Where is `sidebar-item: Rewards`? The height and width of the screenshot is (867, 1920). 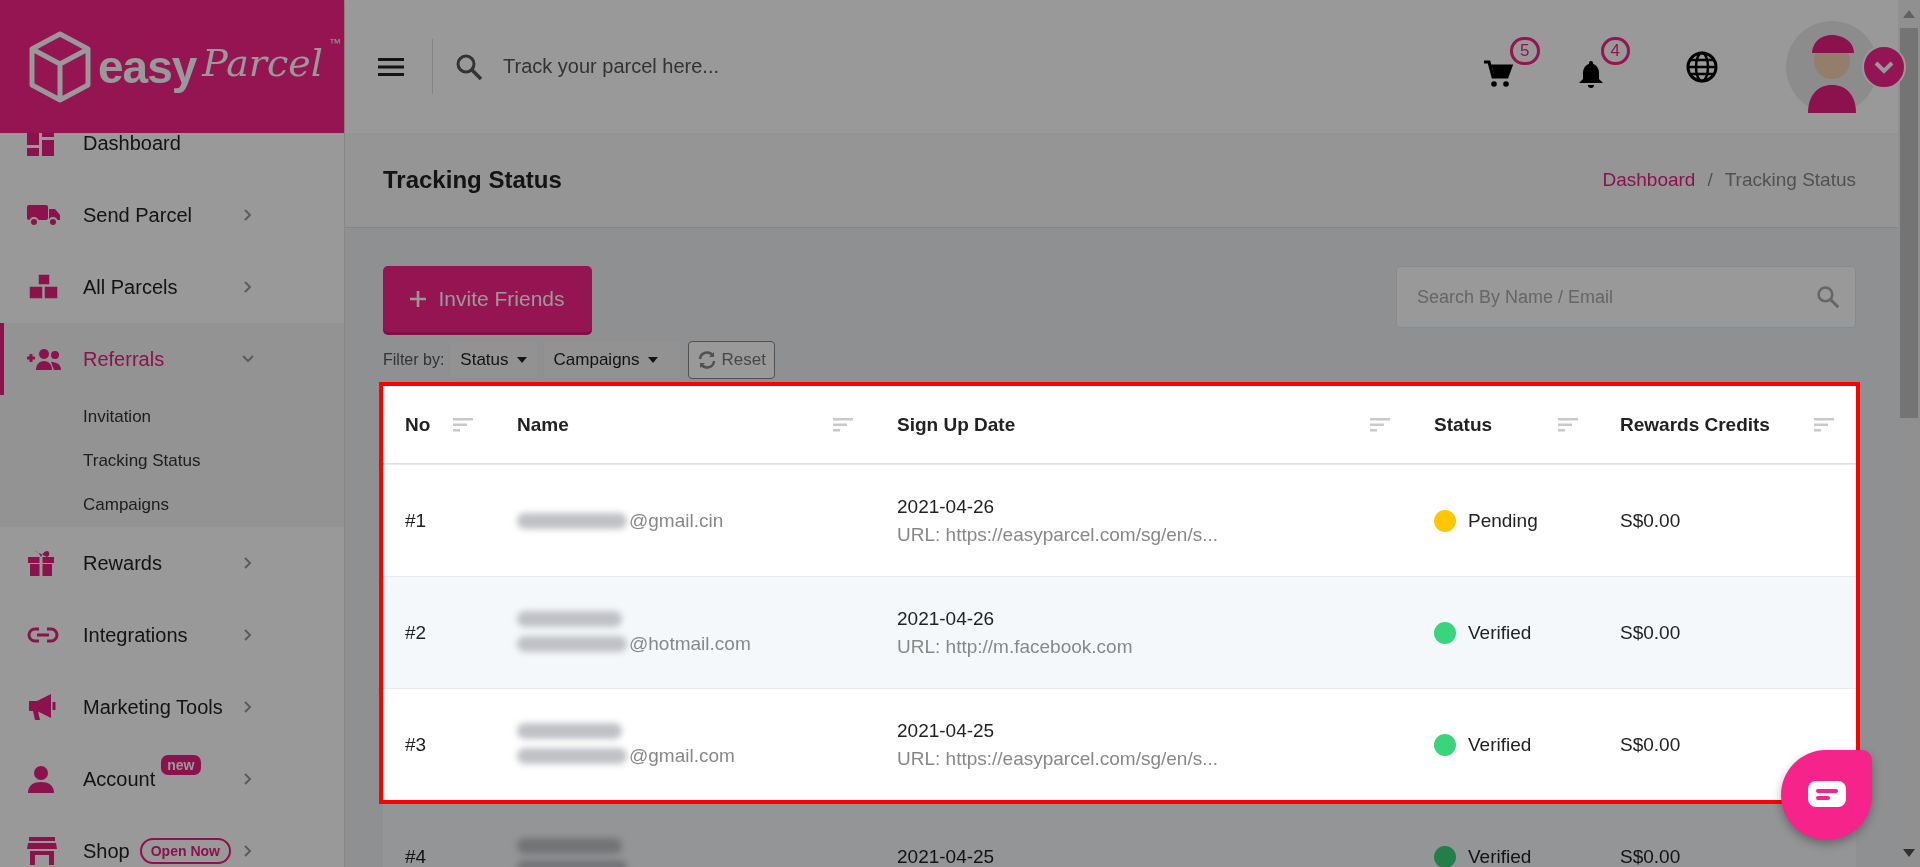 sidebar-item: Rewards is located at coordinates (172, 563).